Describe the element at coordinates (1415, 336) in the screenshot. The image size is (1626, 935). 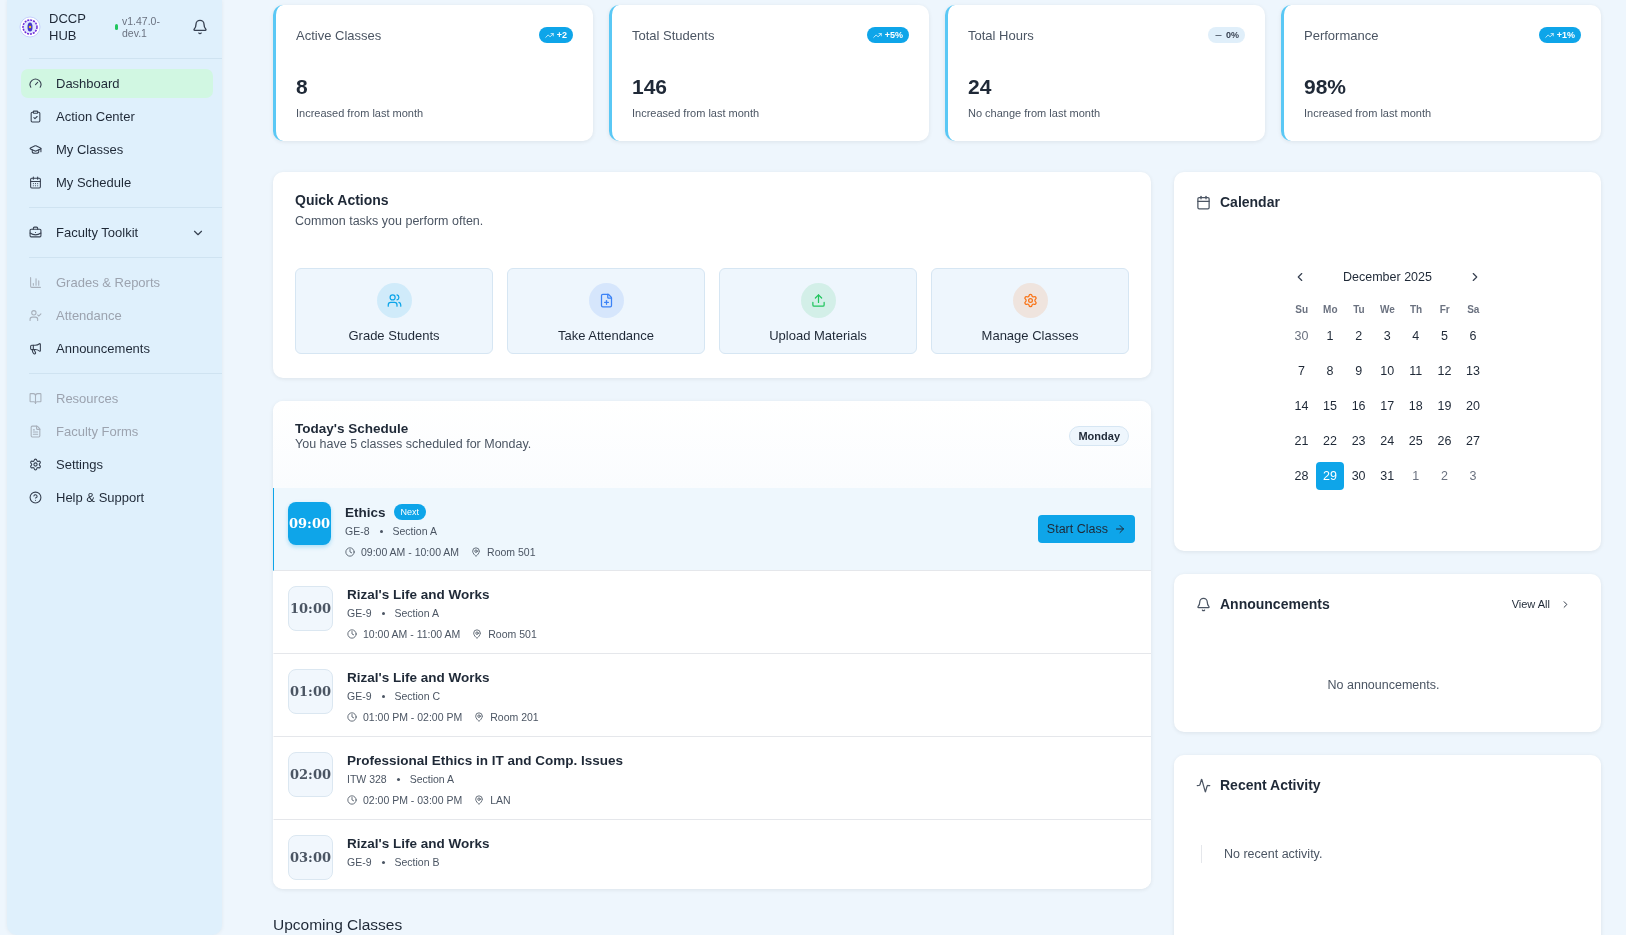
I see `calendar-day: 4` at that location.